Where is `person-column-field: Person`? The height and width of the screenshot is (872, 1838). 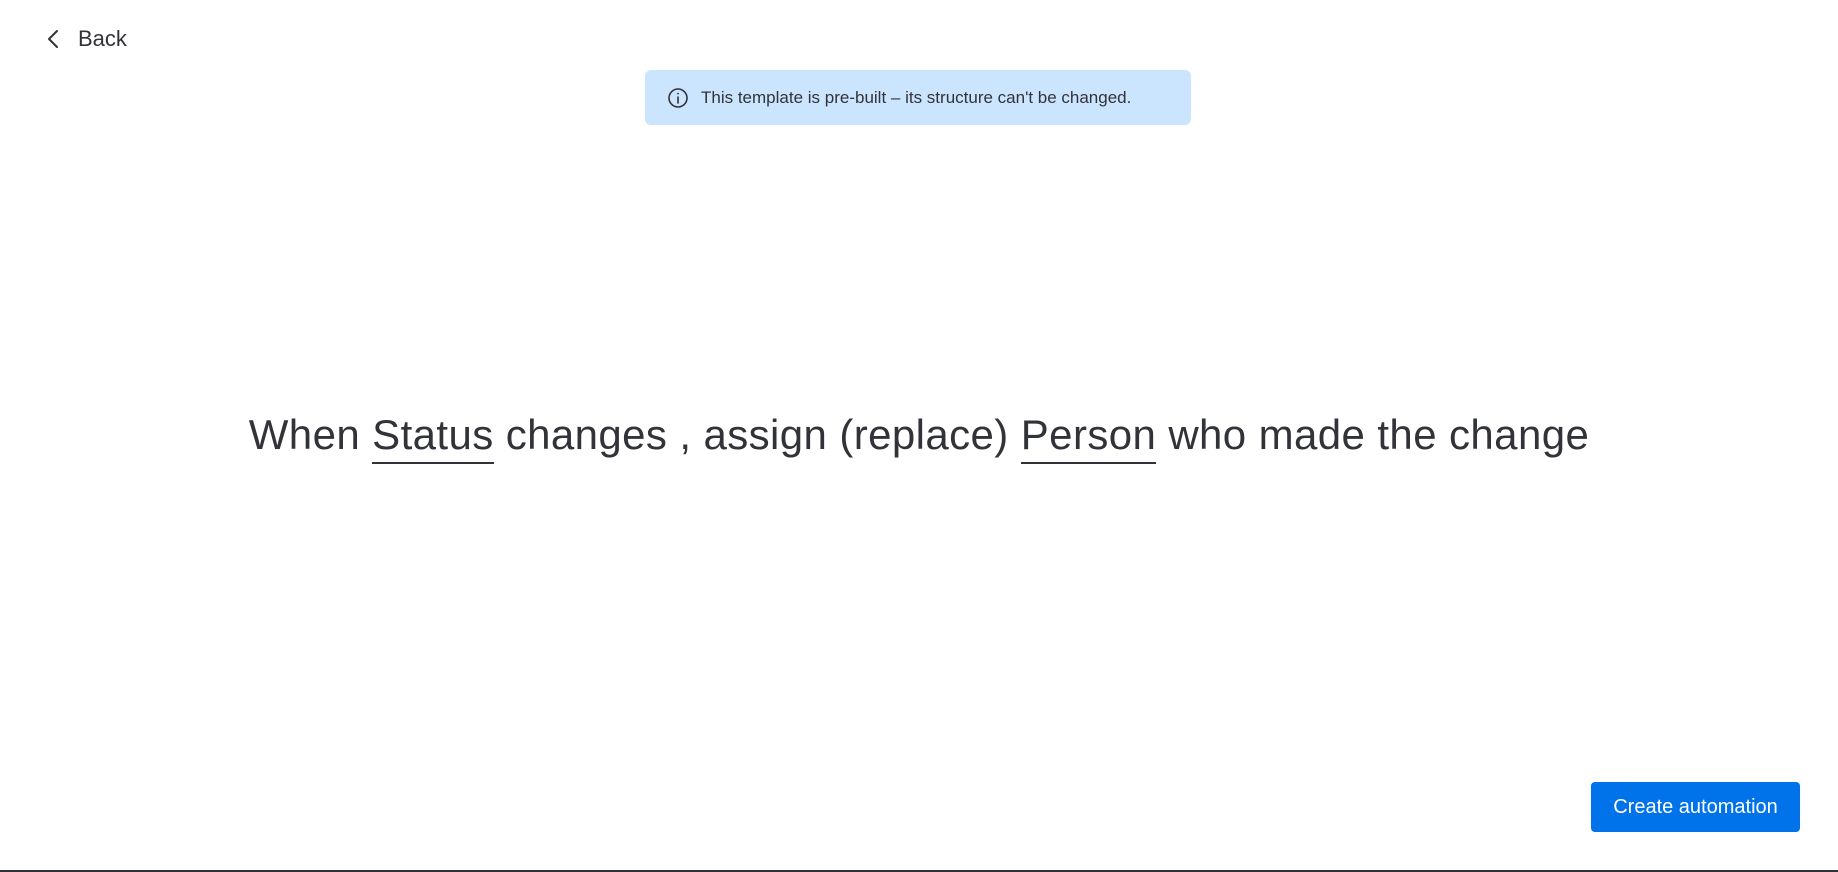 person-column-field: Person is located at coordinates (1088, 436).